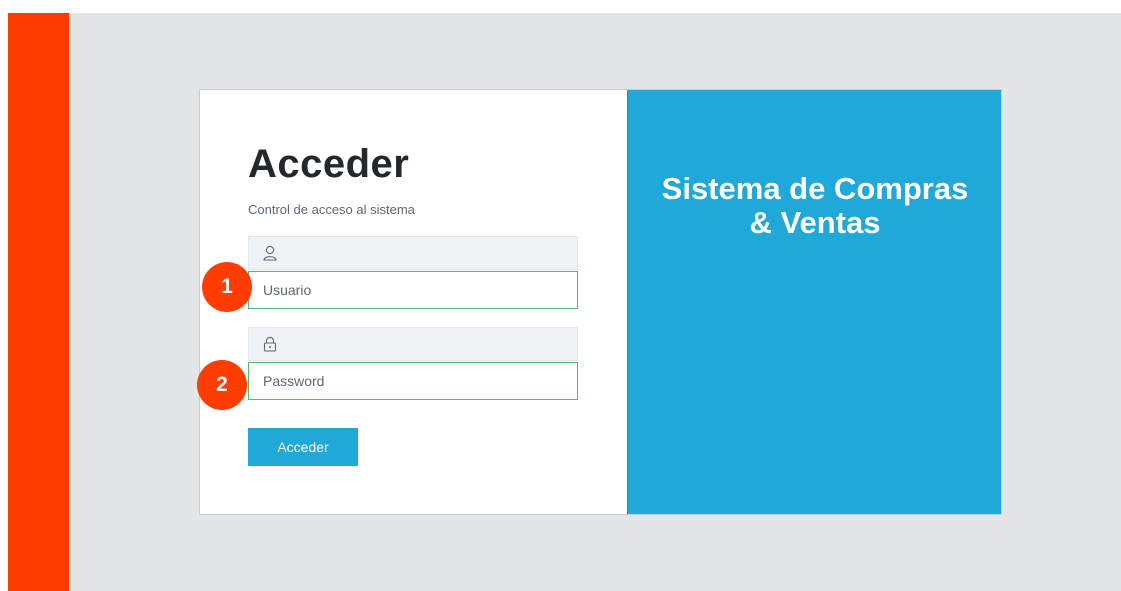 The height and width of the screenshot is (591, 1121). Describe the element at coordinates (331, 209) in the screenshot. I see `login-subtitle: Control de acceso al sistema` at that location.